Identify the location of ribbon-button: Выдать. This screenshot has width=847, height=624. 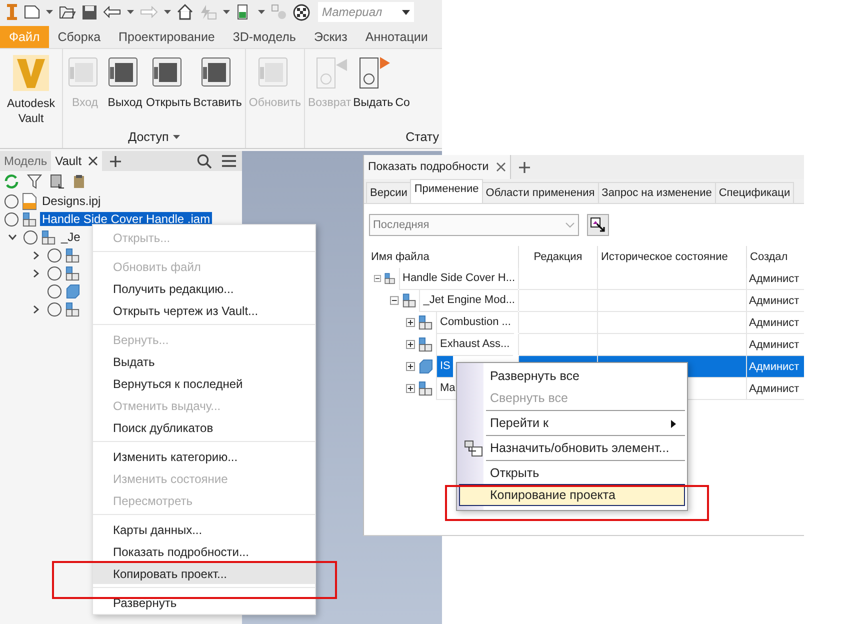
(373, 82).